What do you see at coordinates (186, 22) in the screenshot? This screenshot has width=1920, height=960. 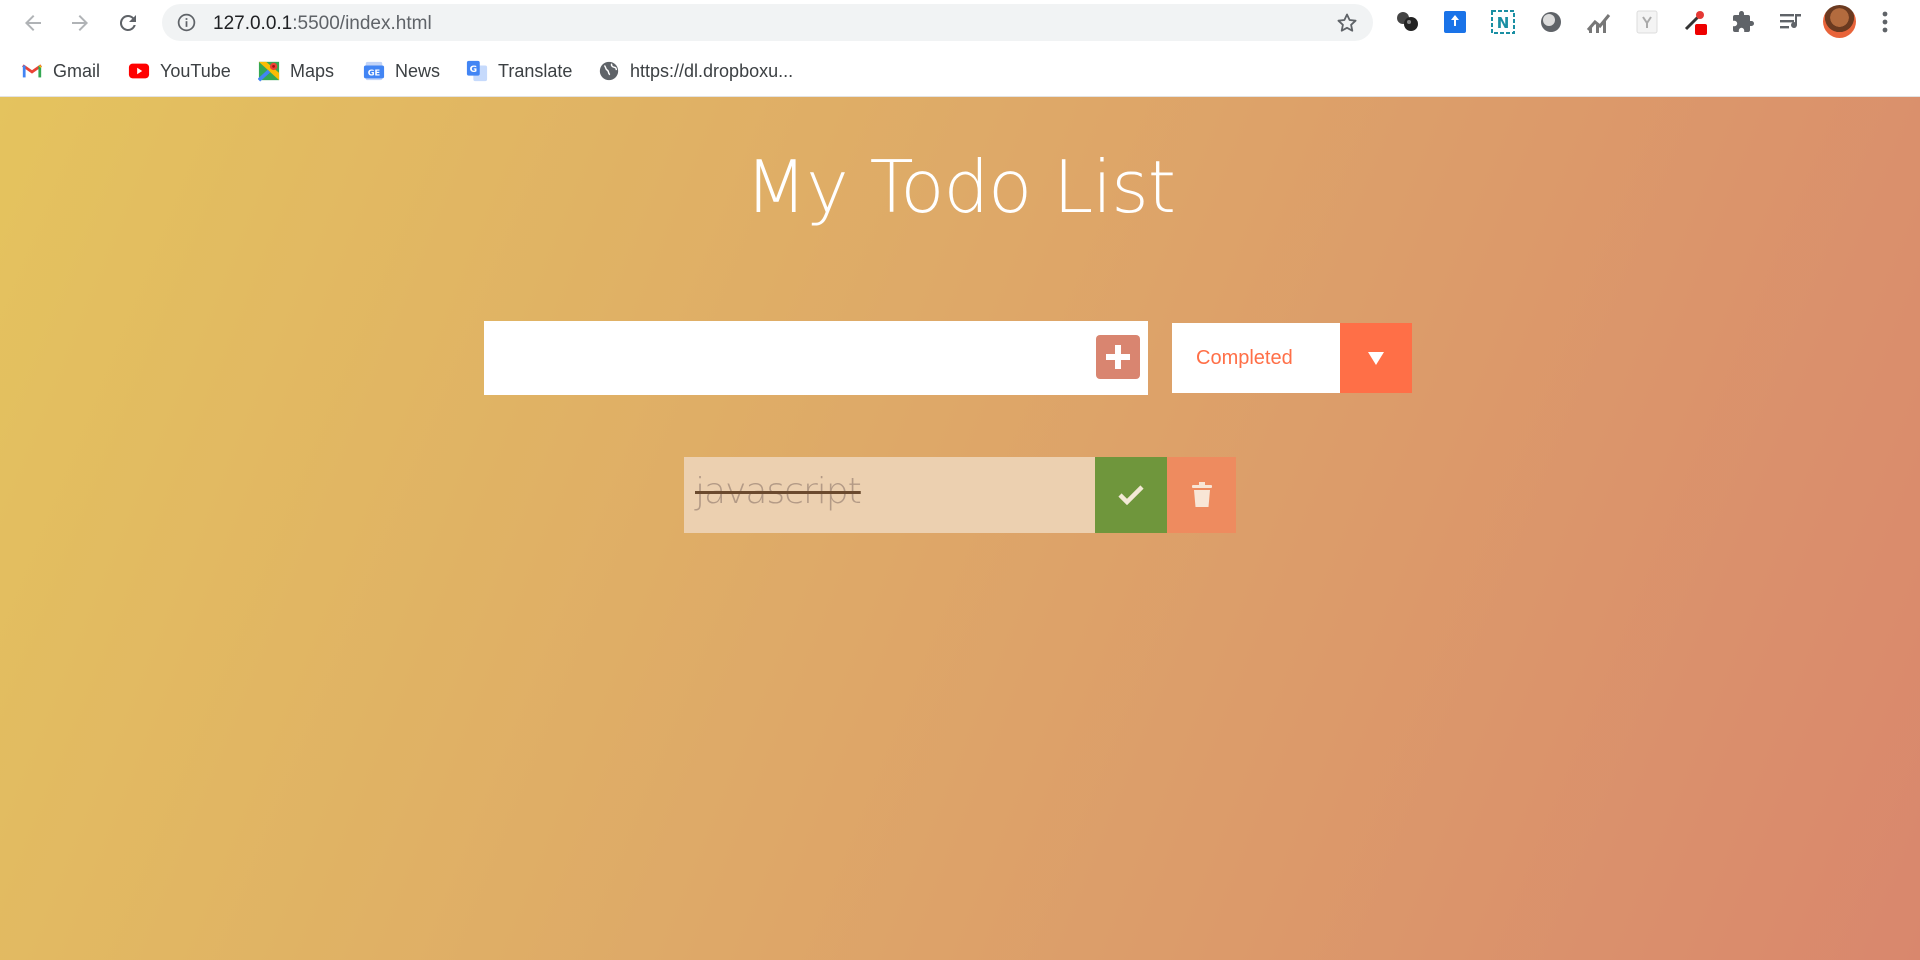 I see `info-icon` at bounding box center [186, 22].